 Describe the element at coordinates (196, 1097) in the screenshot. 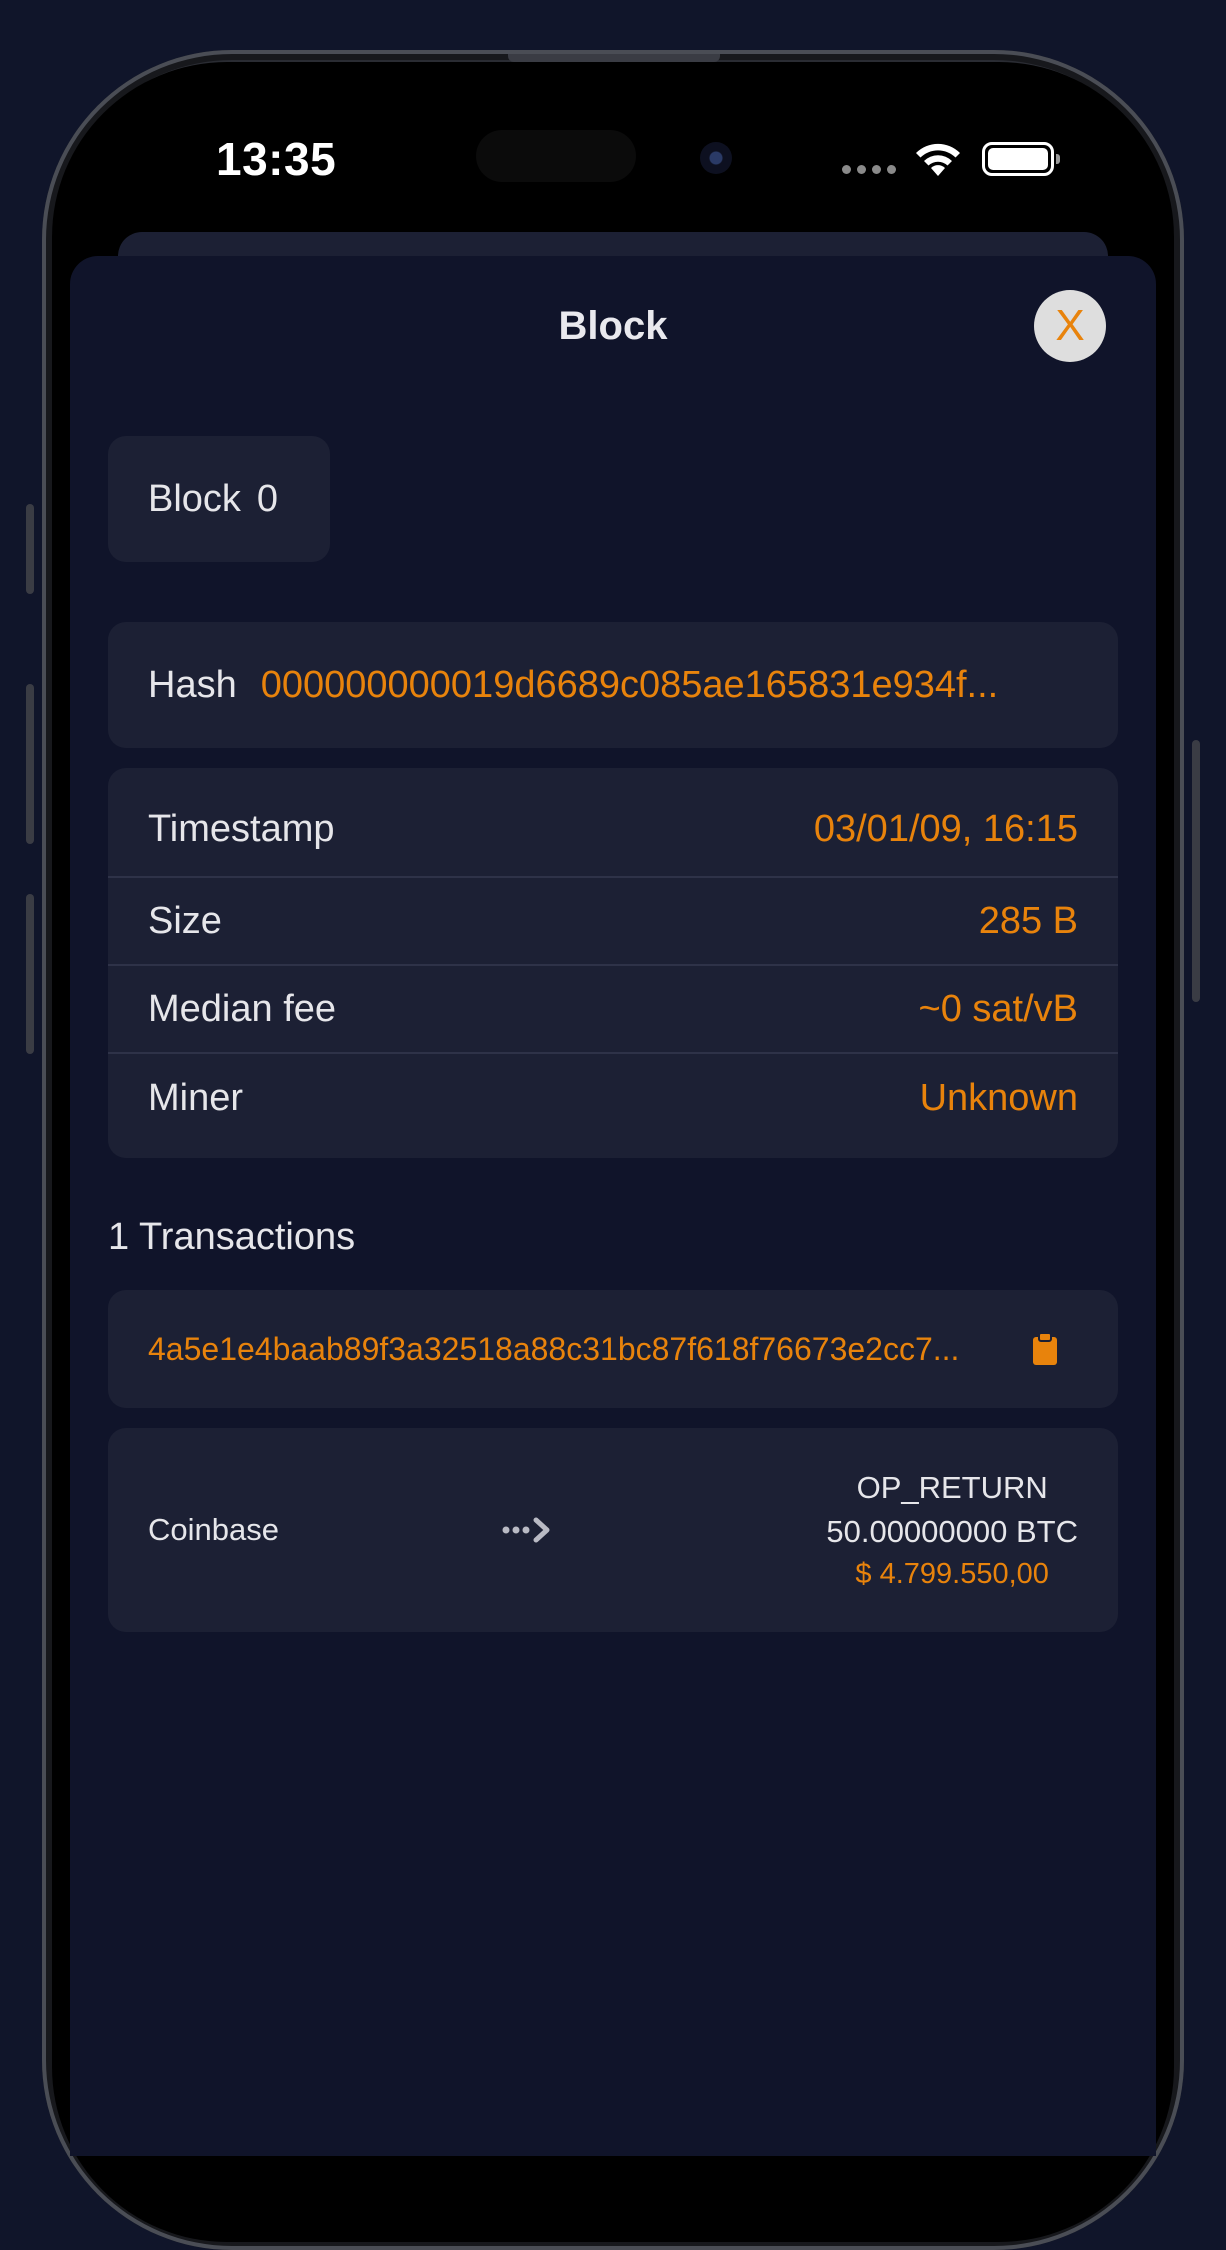

I see `detail-label: Miner` at that location.